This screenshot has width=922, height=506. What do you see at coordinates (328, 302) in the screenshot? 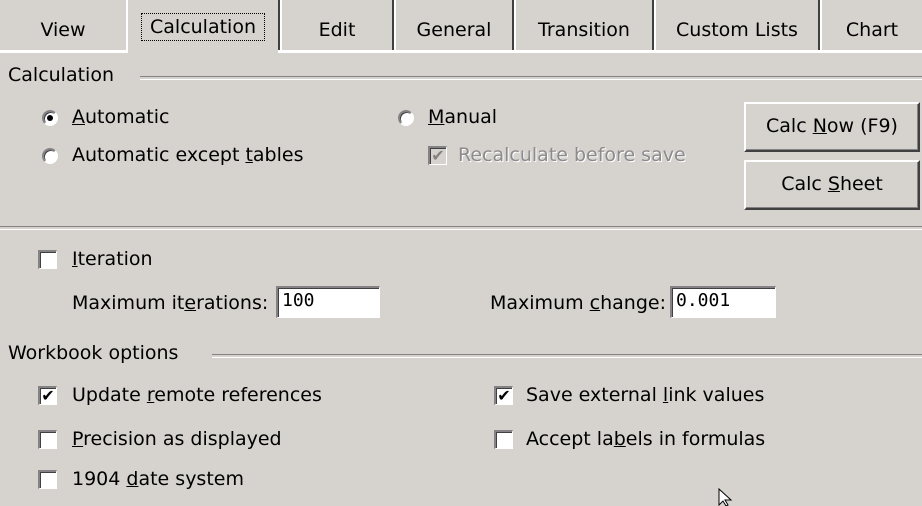
I see `maximum-iterations-input: 100` at bounding box center [328, 302].